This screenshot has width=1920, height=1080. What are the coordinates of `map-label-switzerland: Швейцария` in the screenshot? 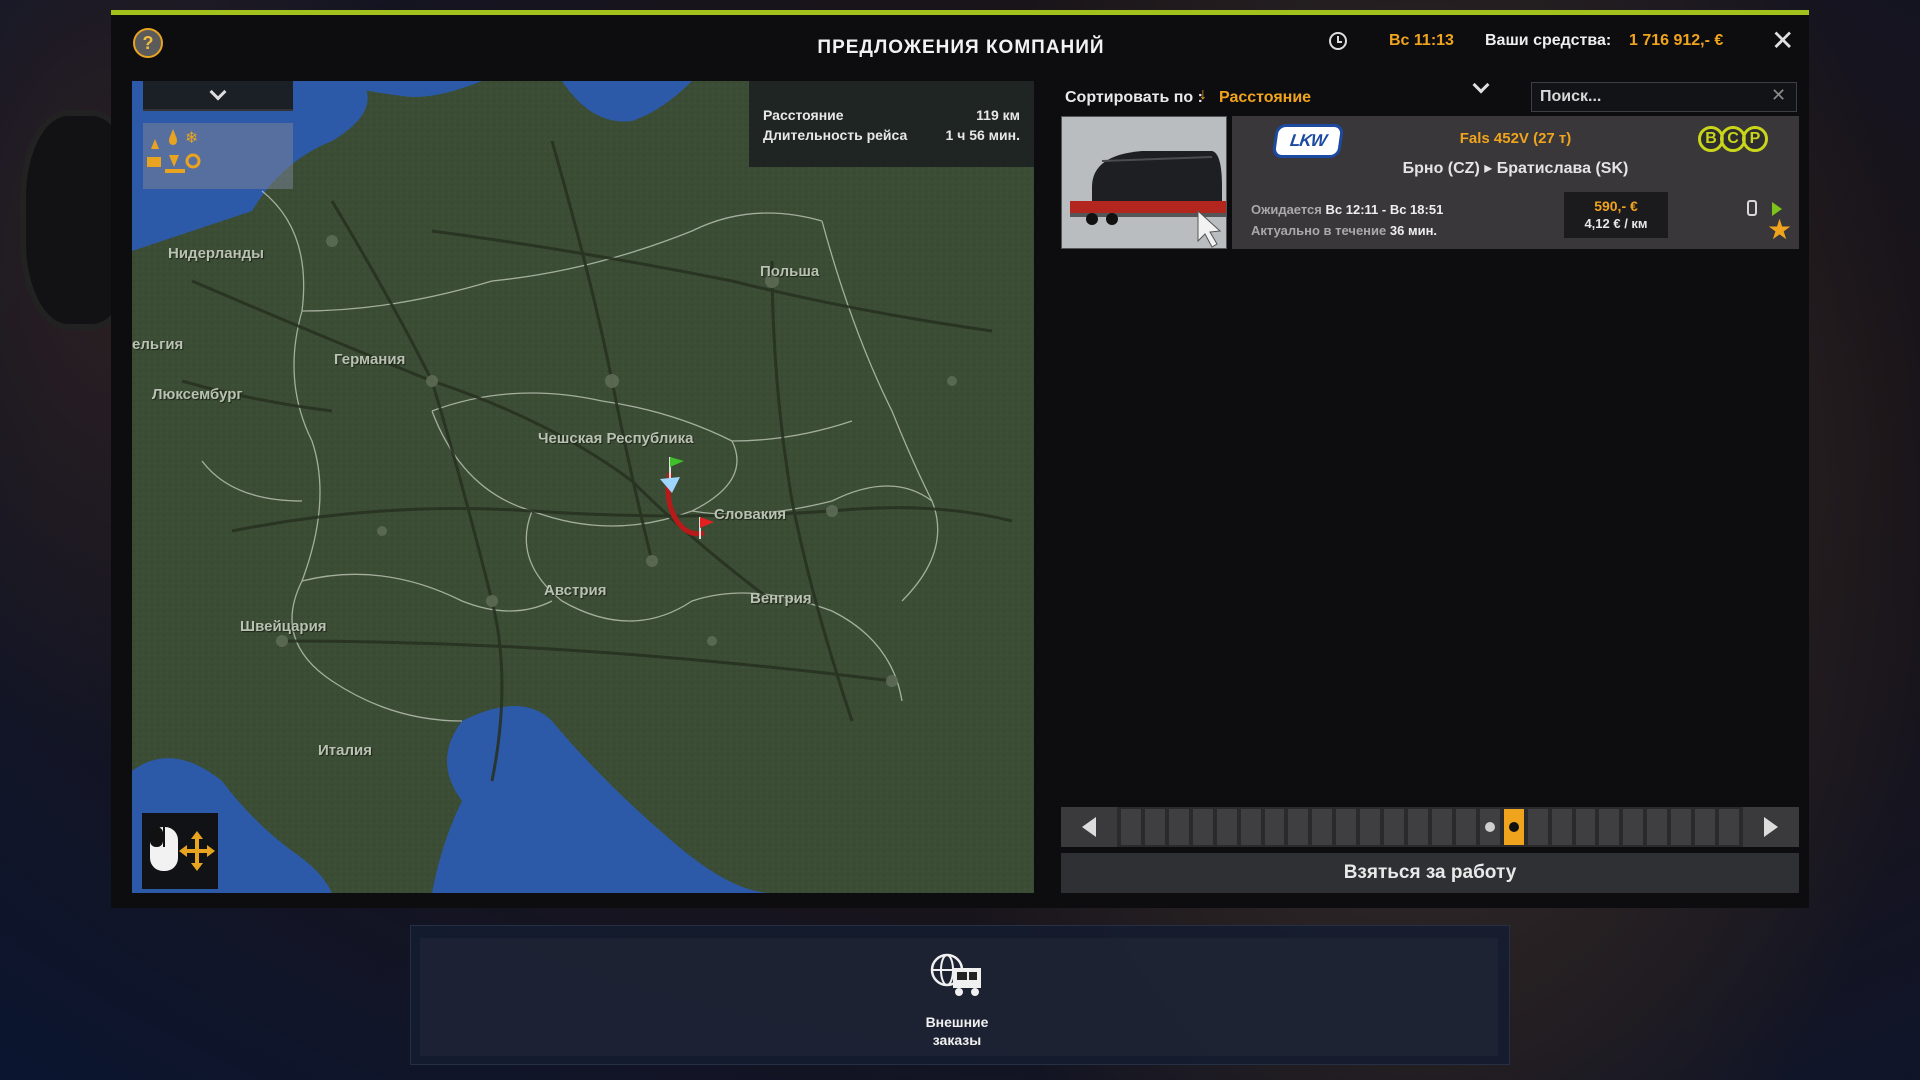 It's located at (283, 626).